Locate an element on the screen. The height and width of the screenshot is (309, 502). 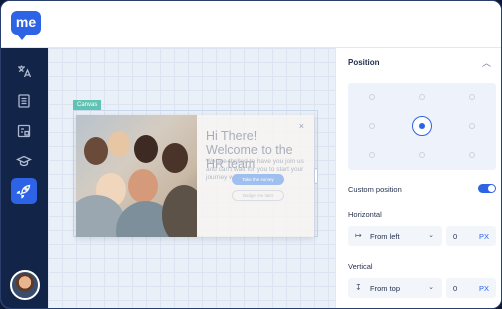
horizontal-value-field: 0 PX is located at coordinates (471, 236).